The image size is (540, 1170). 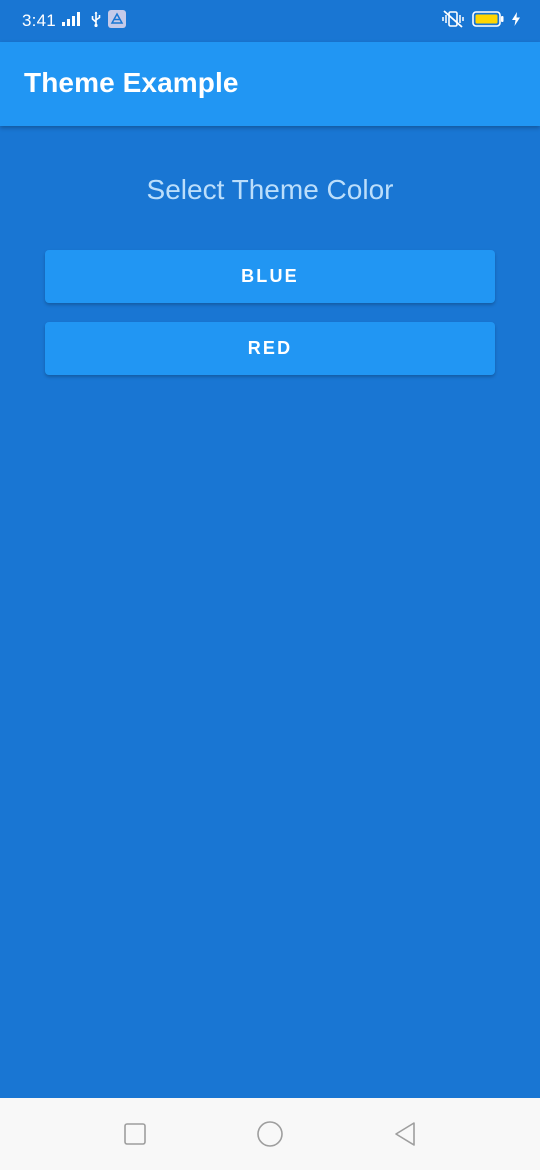 I want to click on status-right, so click(x=481, y=21).